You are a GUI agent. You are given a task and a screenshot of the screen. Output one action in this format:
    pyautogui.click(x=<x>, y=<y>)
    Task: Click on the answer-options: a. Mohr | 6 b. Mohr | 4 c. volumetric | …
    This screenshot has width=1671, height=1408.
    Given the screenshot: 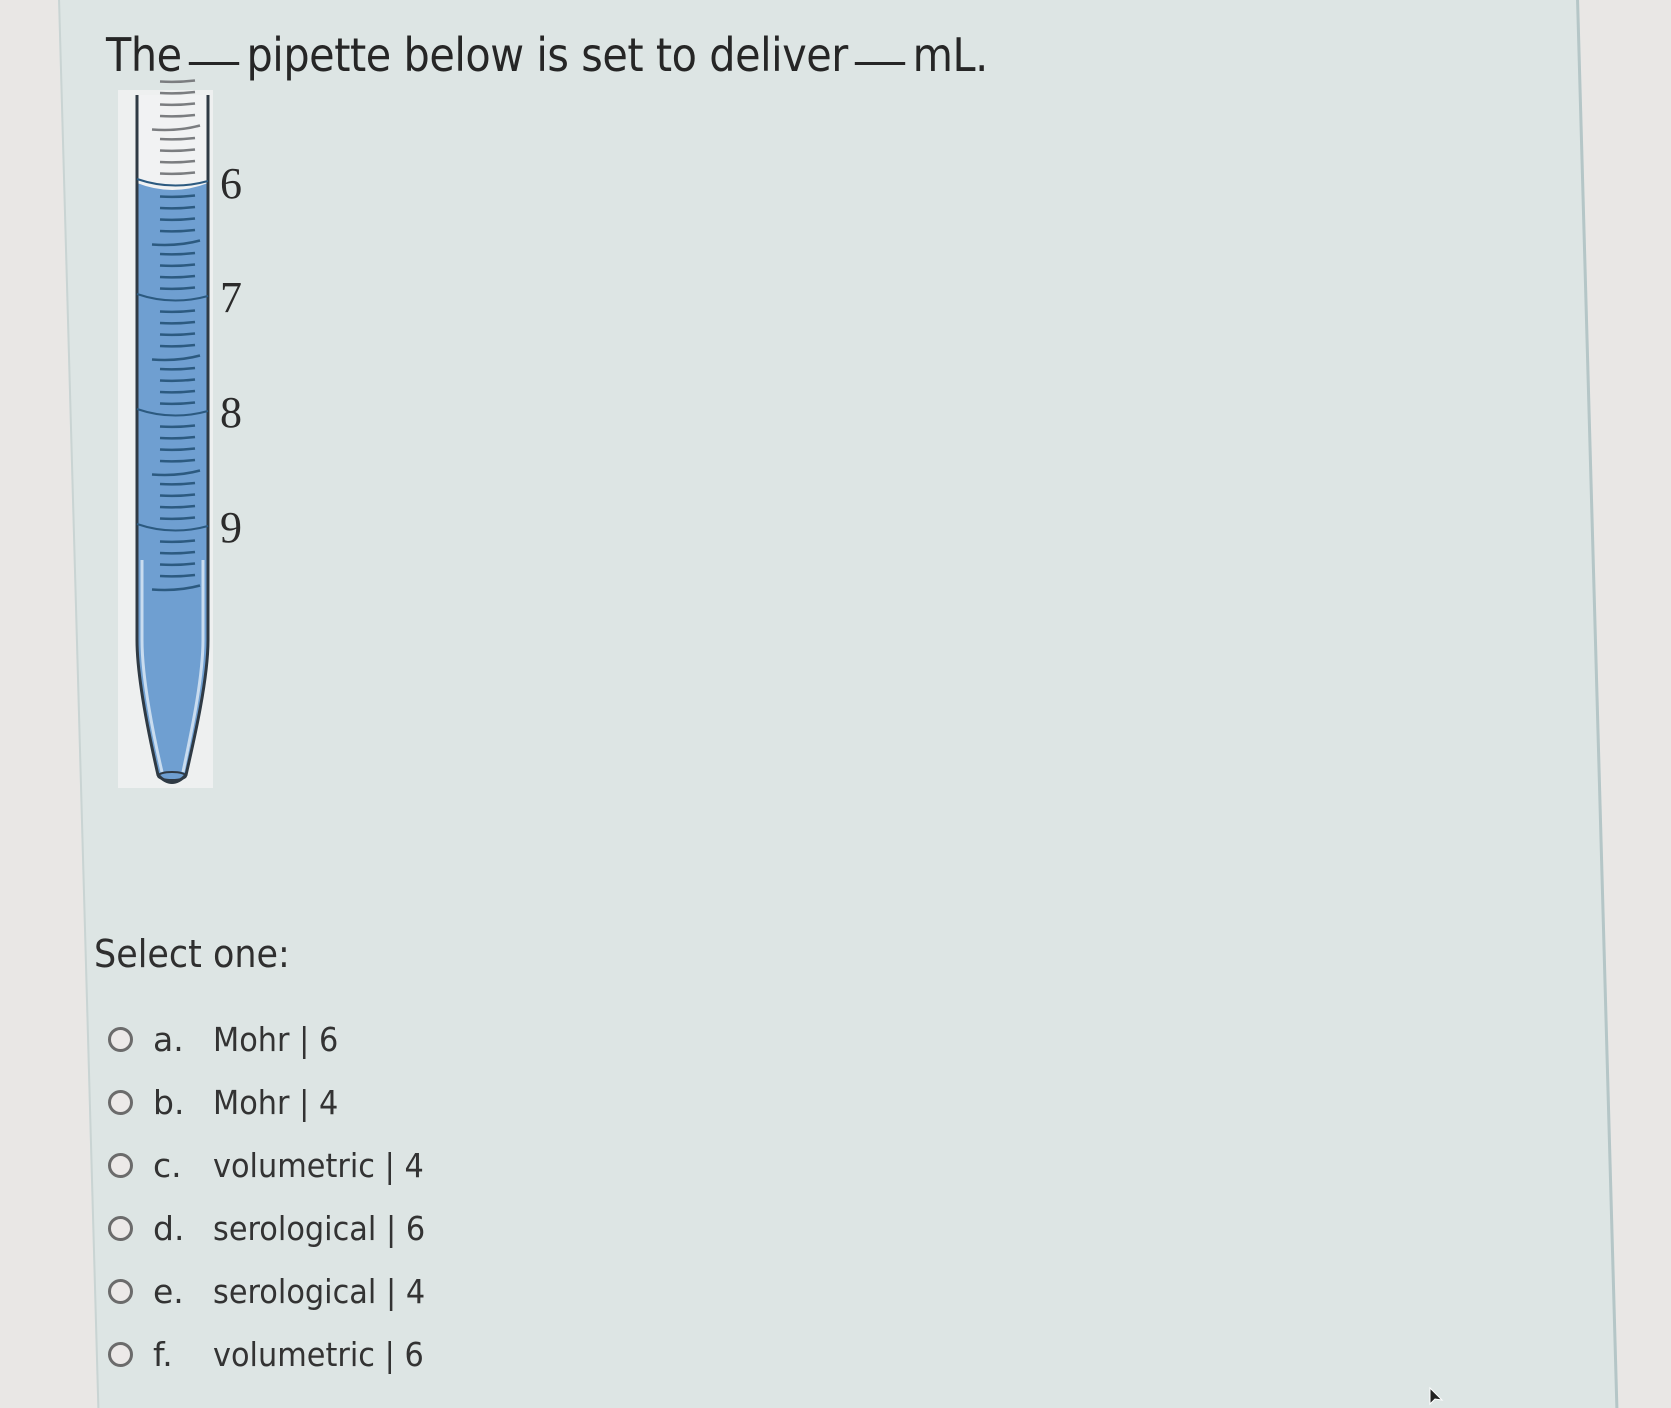 What is the action you would take?
    pyautogui.click(x=276, y=1197)
    